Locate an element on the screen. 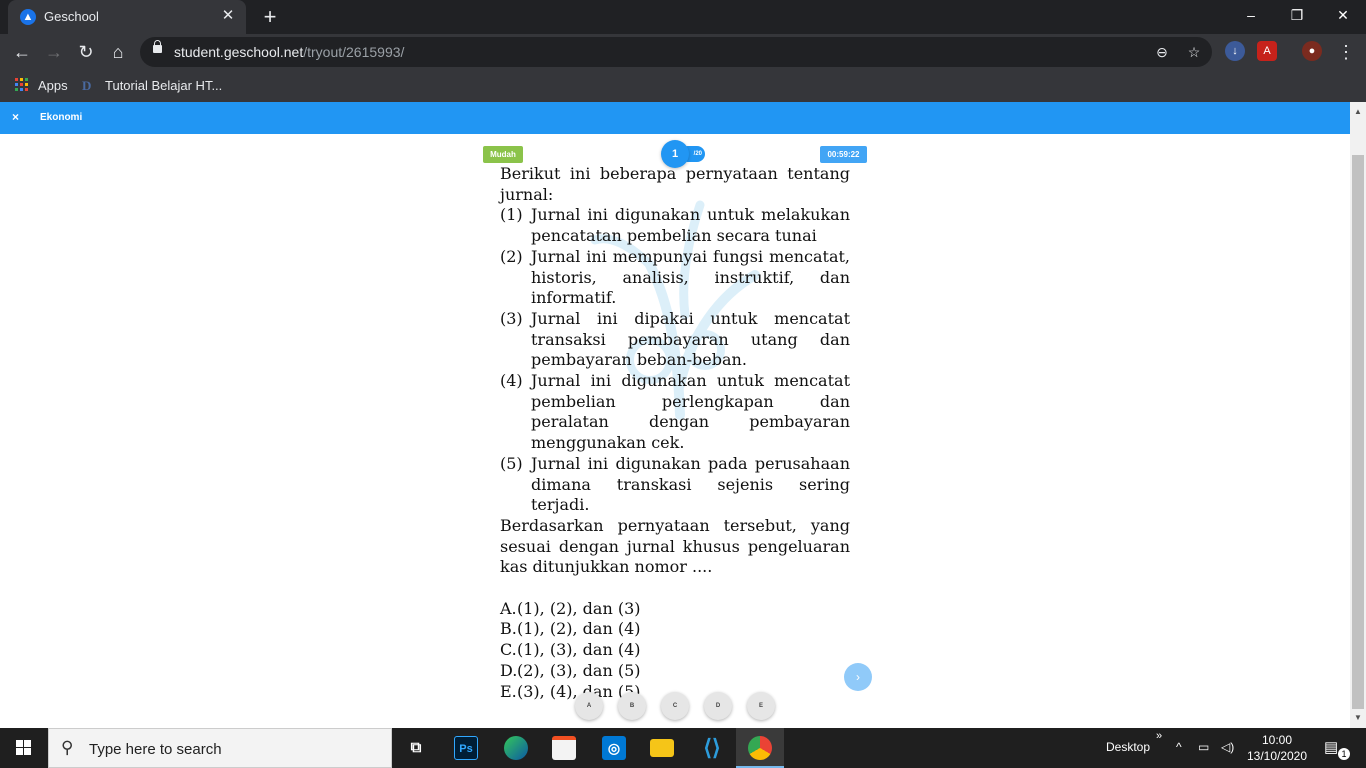 This screenshot has height=768, width=1366. difficulty-badge: Mudah is located at coordinates (503, 154).